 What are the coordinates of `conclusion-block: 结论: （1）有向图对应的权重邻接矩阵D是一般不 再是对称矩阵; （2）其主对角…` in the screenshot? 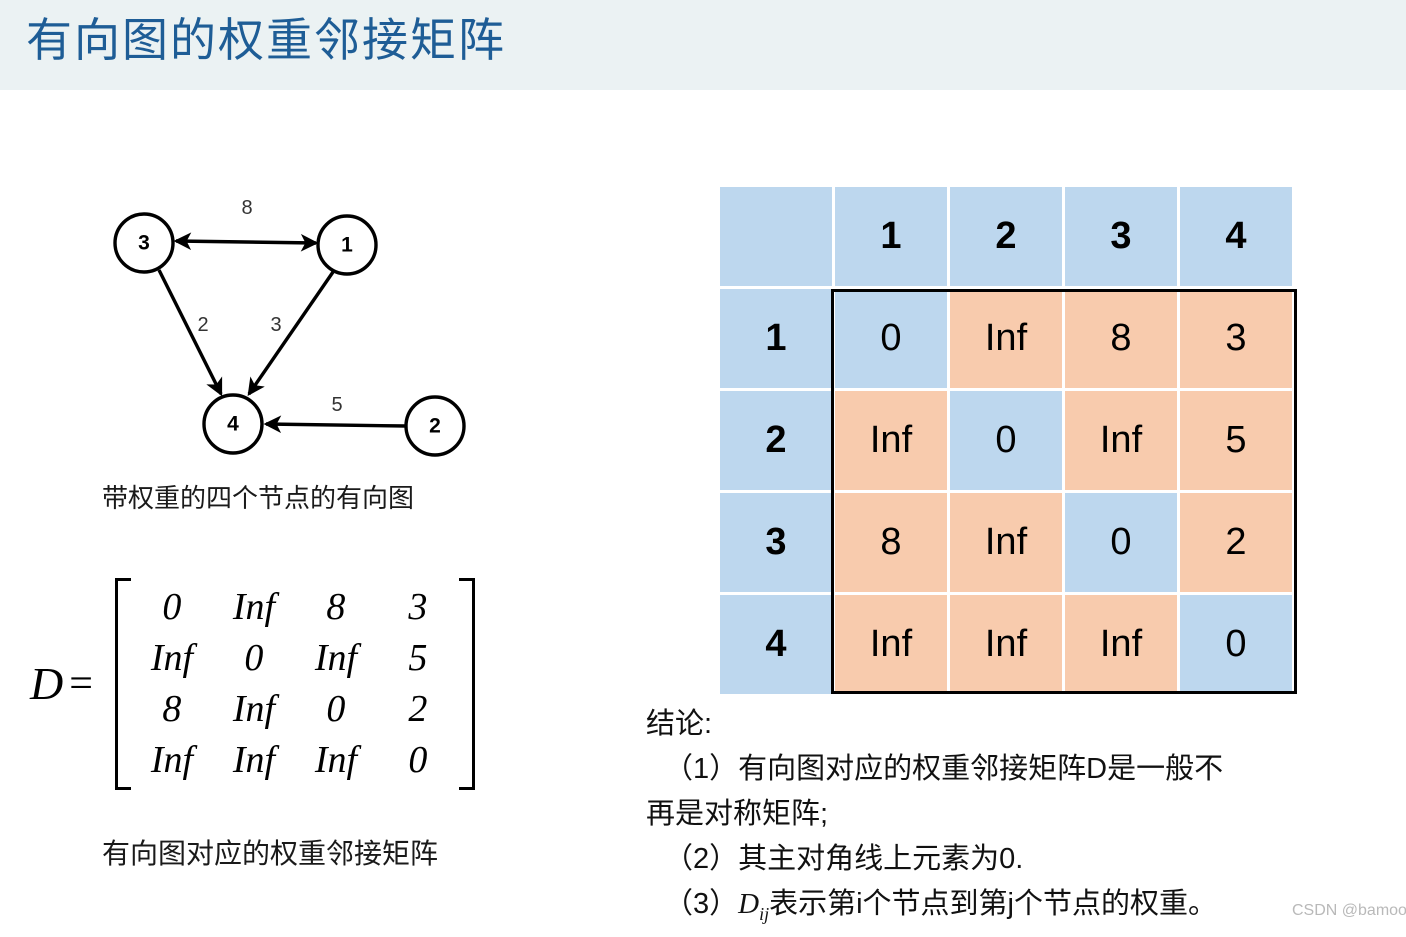 It's located at (1016, 819).